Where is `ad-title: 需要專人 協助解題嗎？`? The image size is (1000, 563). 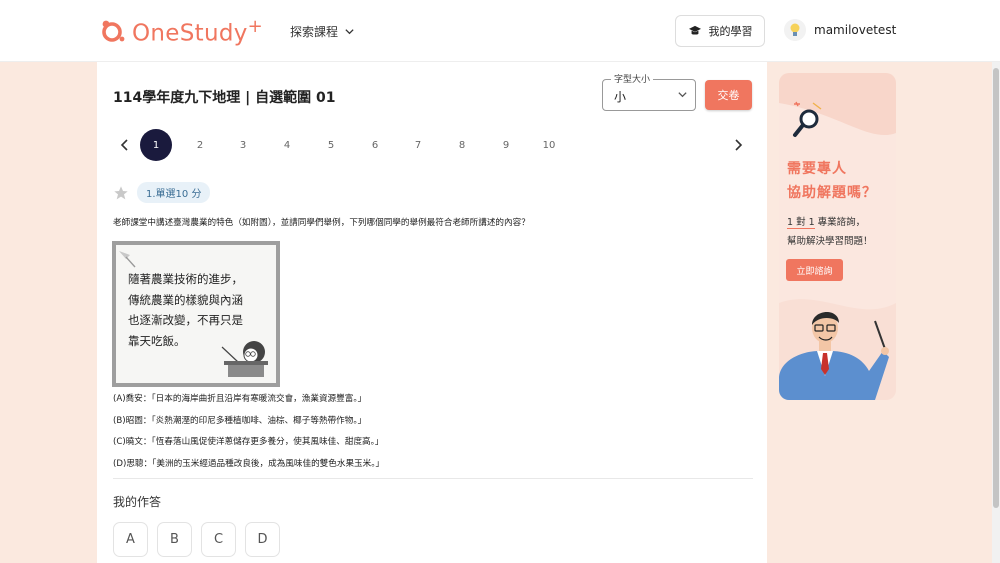 ad-title: 需要專人 協助解題嗎？ is located at coordinates (832, 181).